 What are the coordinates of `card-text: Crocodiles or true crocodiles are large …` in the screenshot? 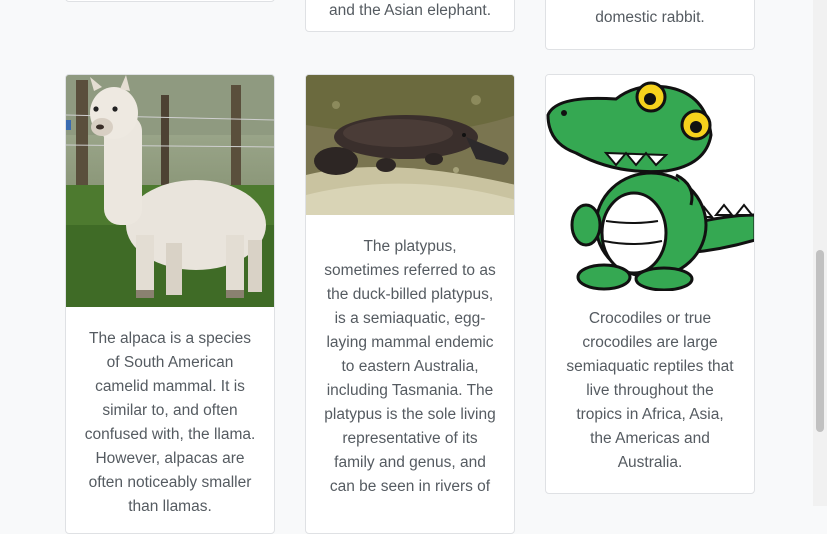 It's located at (650, 390).